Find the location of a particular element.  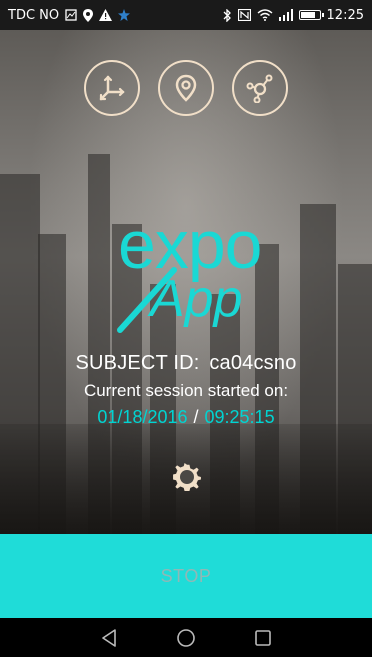

carrier-label: TDC NO is located at coordinates (34, 15).